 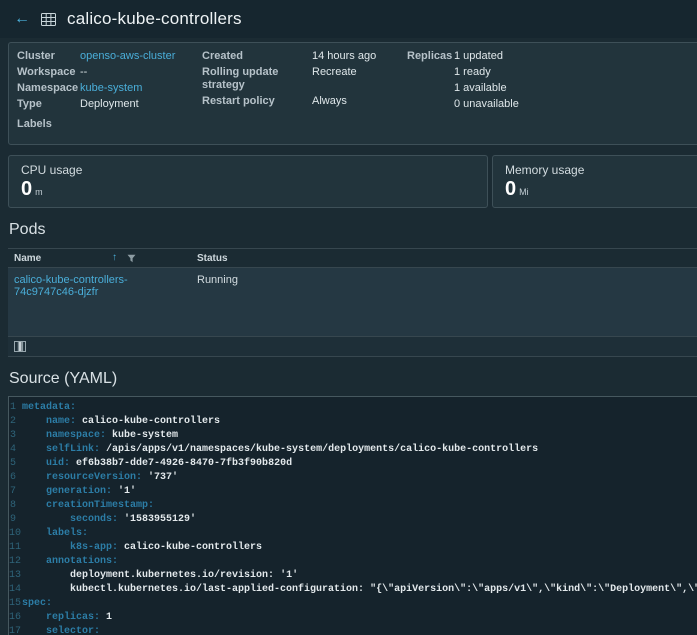 I want to click on yaml-line-content: metadata:, so click(x=49, y=408).